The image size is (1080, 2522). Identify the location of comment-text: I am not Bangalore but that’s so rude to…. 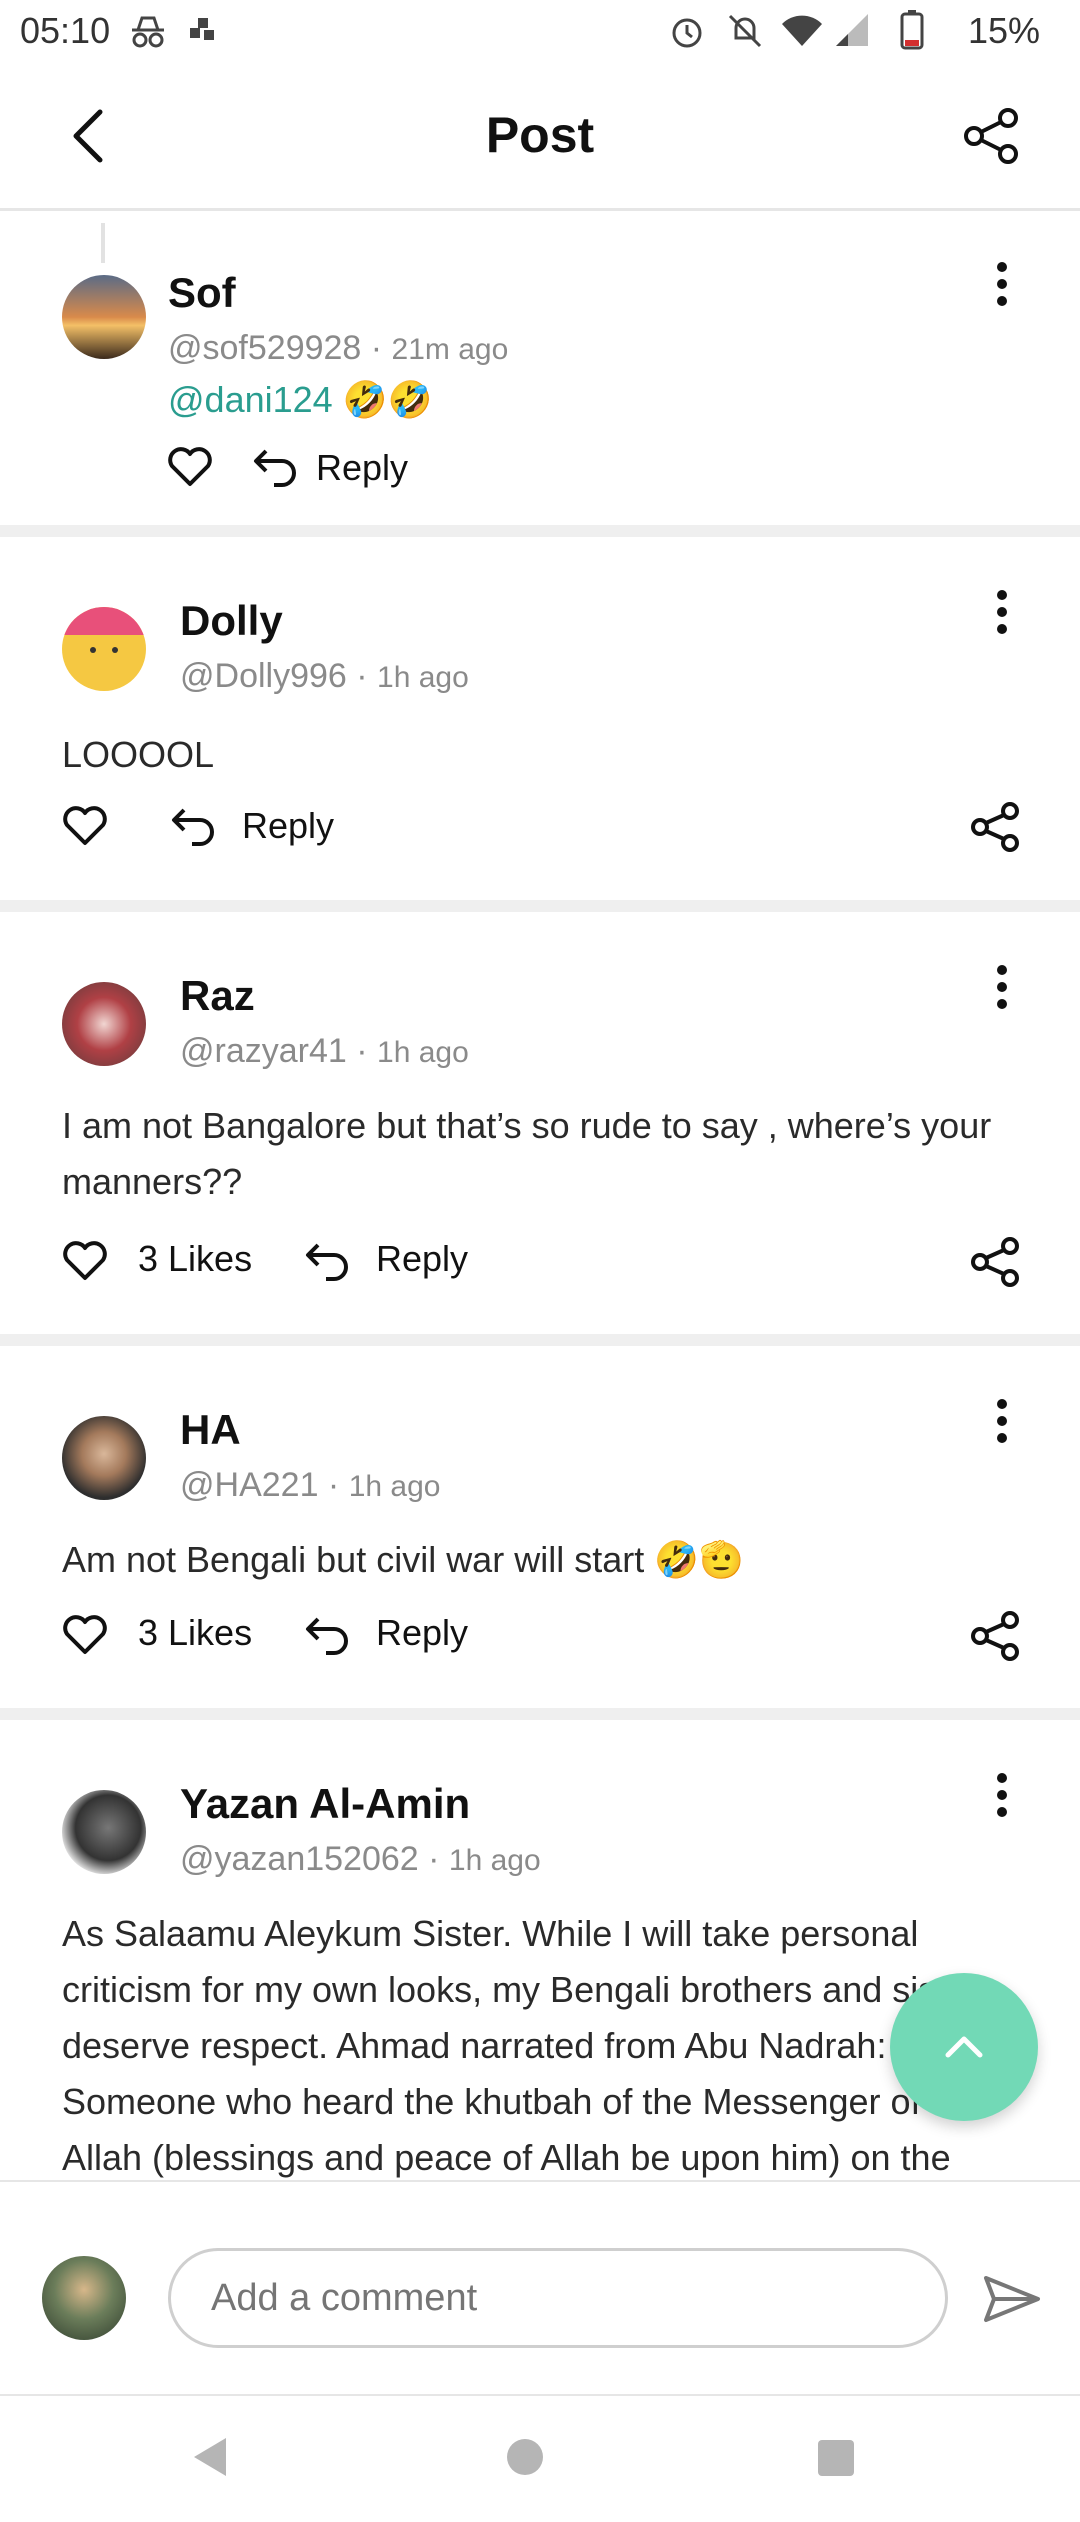
(542, 1154).